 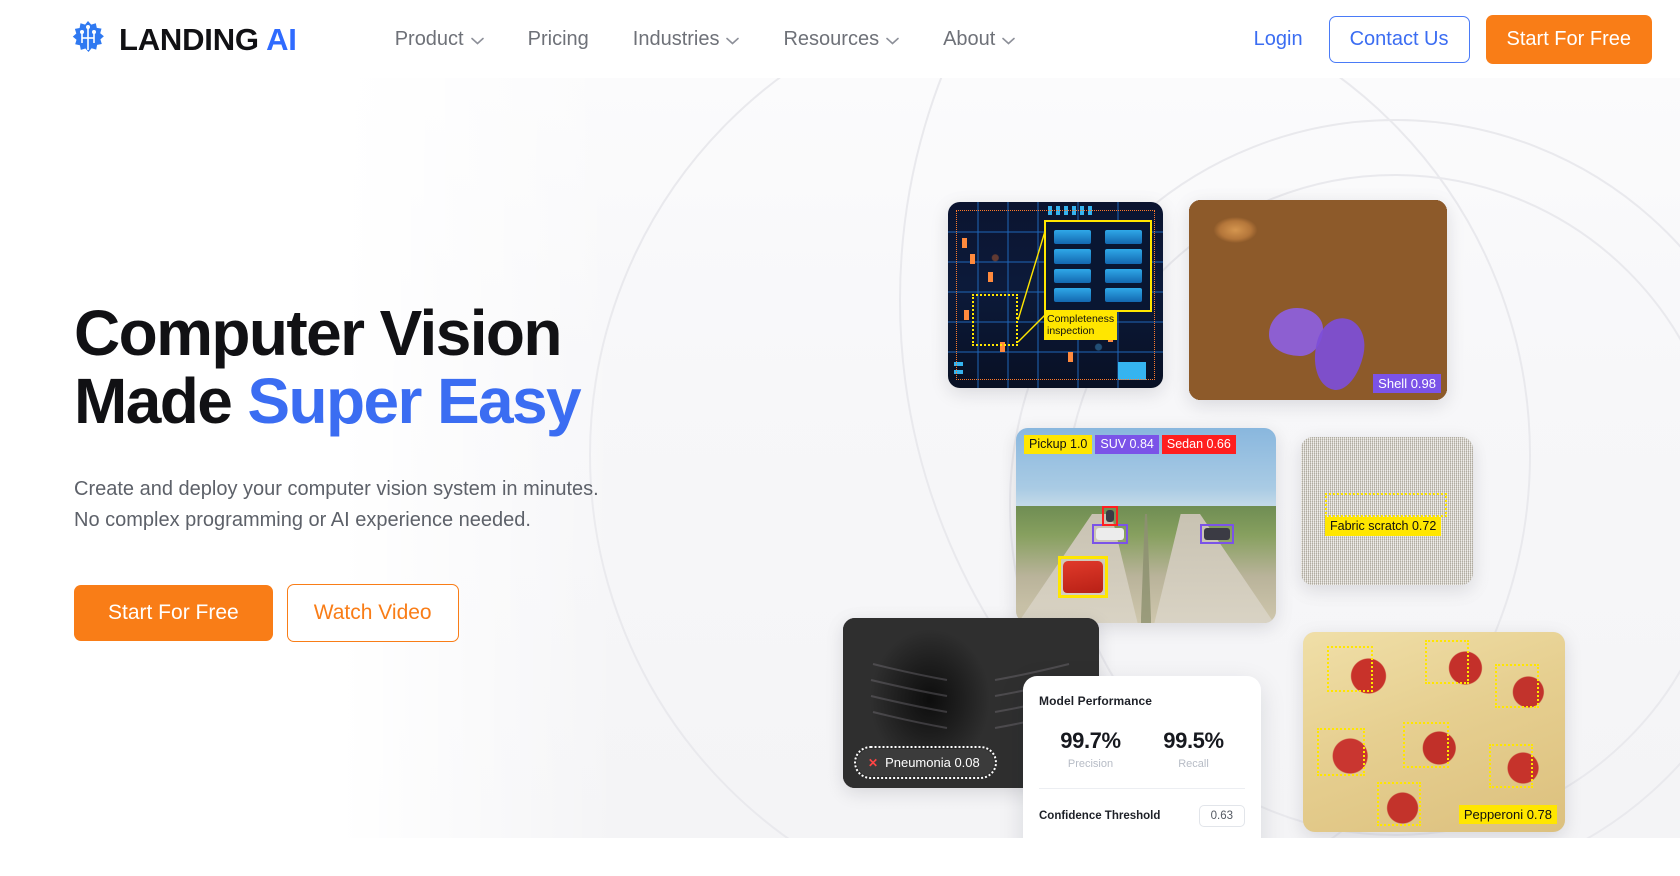 What do you see at coordinates (1407, 383) in the screenshot?
I see `almond-shell-tag: Shell 0.98` at bounding box center [1407, 383].